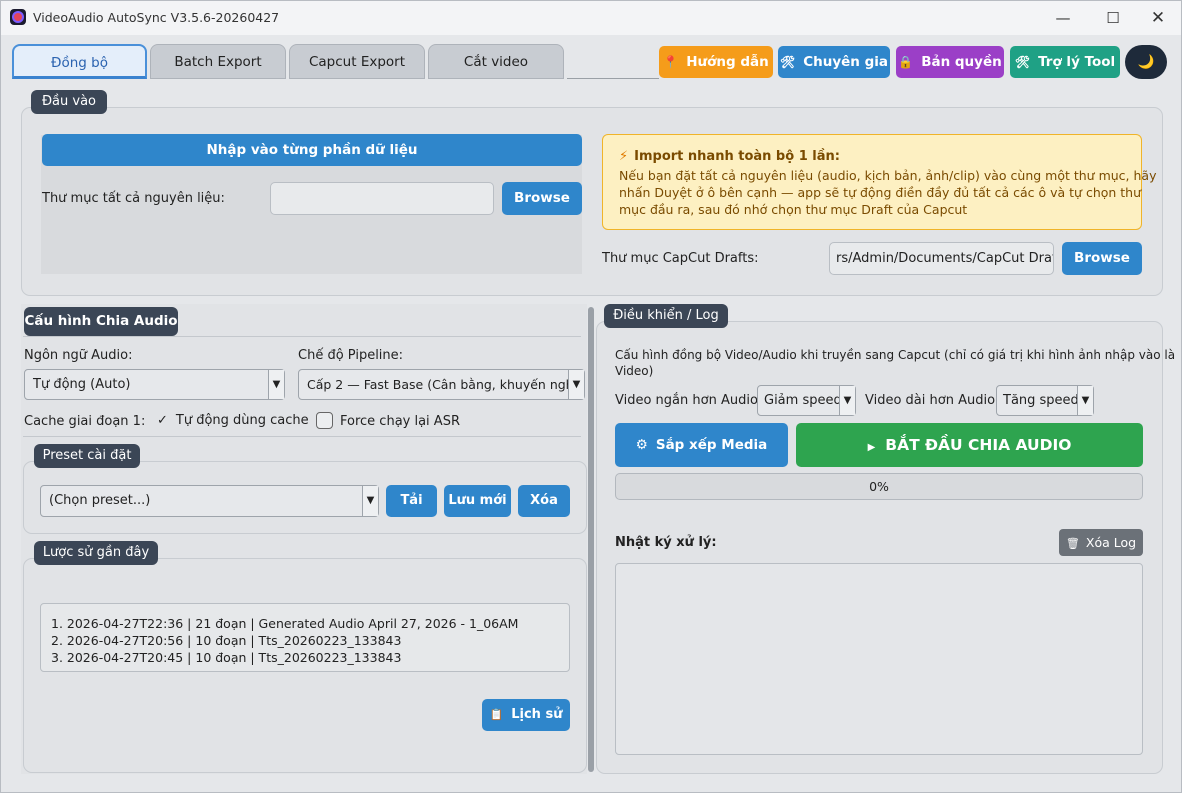 This screenshot has width=1182, height=793. I want to click on control-group-title: Điều khiển / Log, so click(666, 316).